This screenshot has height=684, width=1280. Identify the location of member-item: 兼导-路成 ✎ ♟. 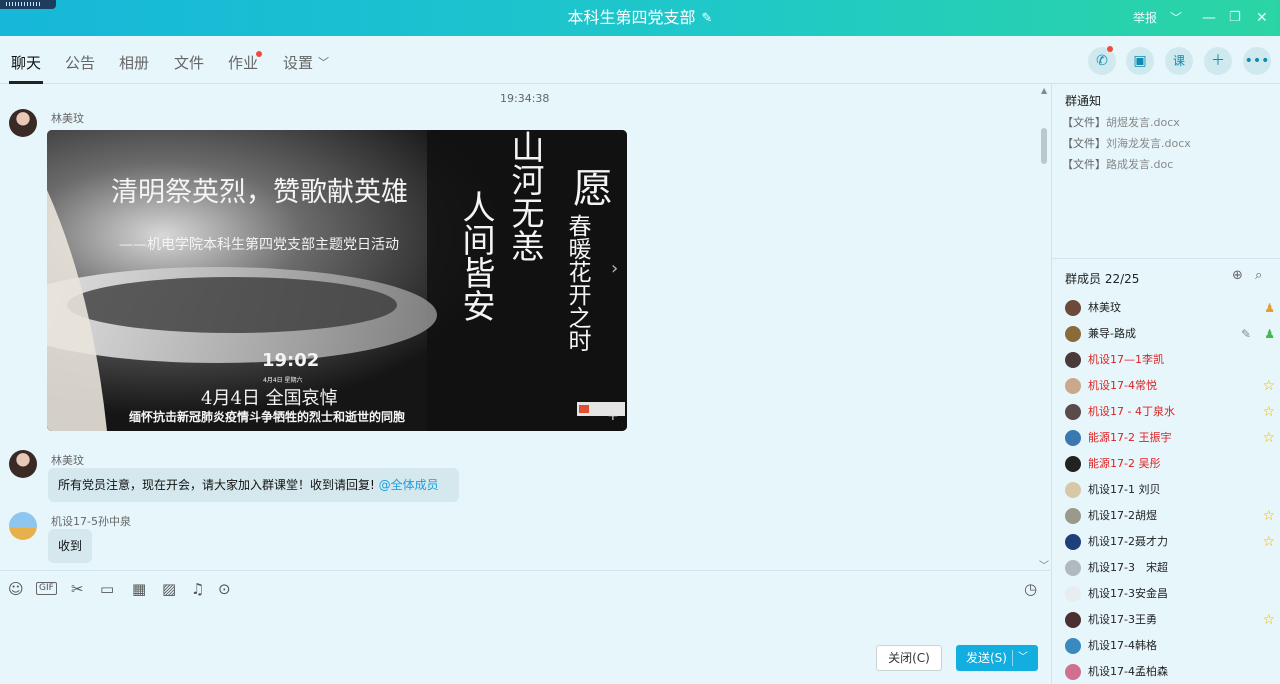
(1170, 334).